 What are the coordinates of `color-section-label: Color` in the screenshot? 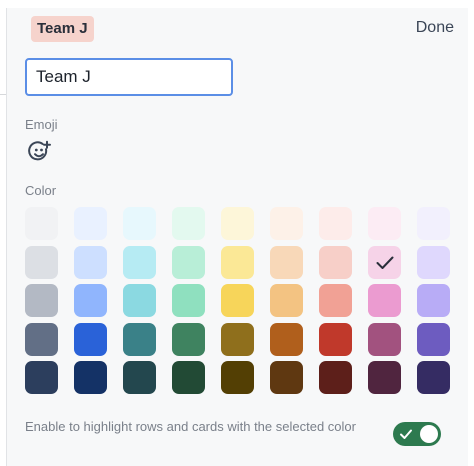 It's located at (41, 190).